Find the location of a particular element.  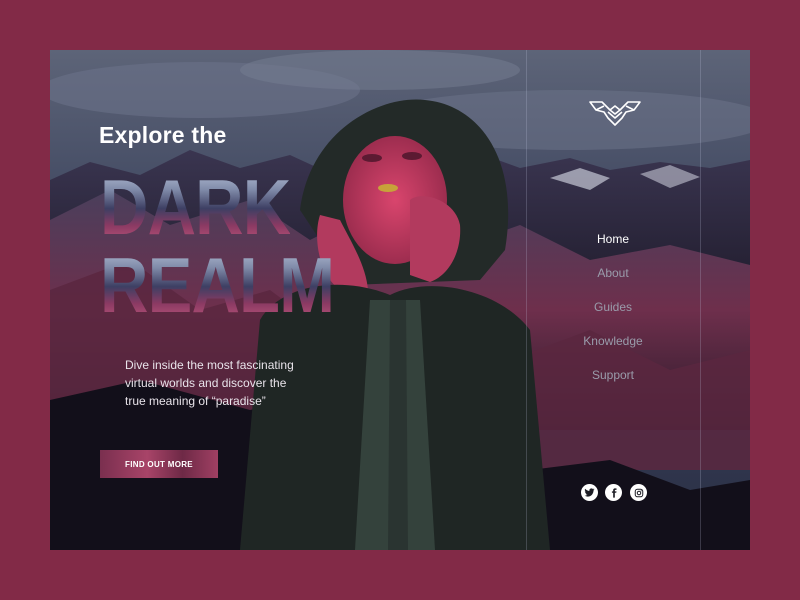

find-out-more-label: FIND OUT MORE is located at coordinates (159, 464).